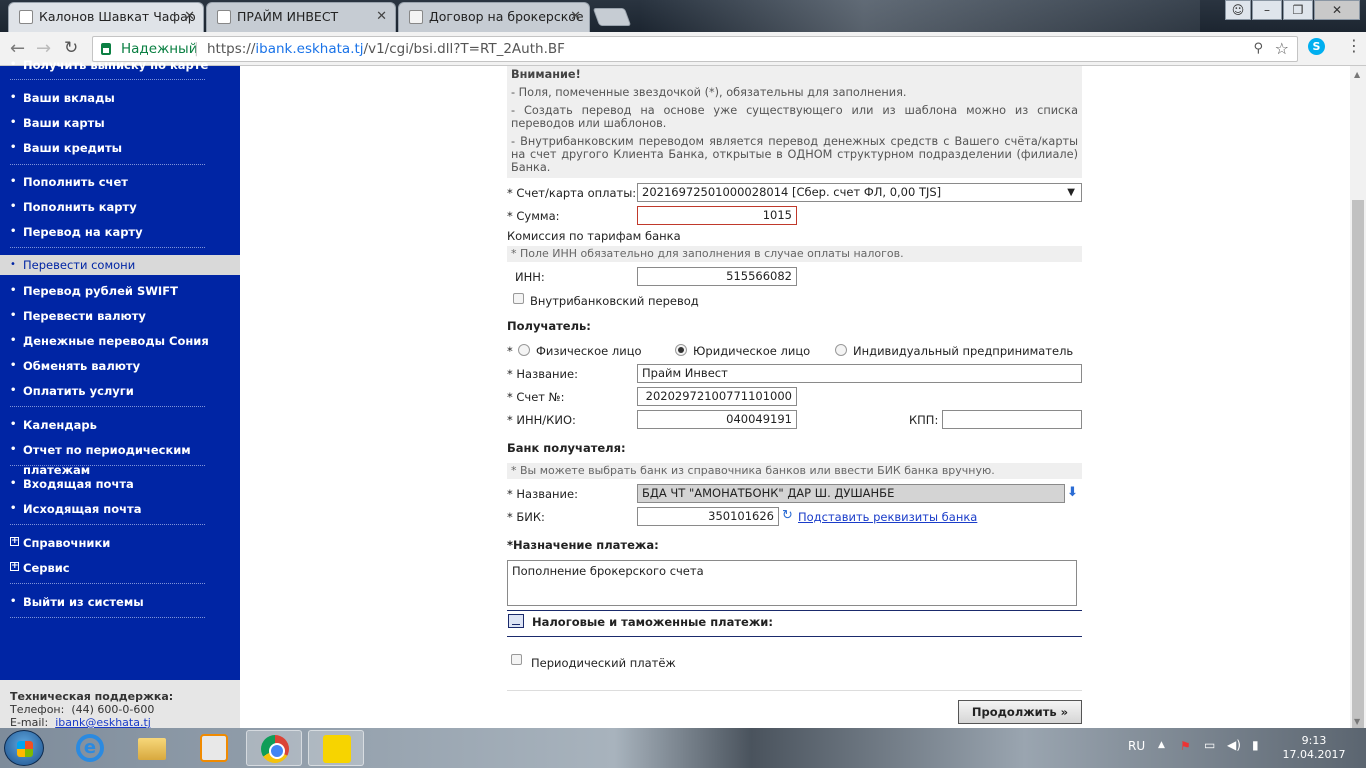  What do you see at coordinates (708, 516) in the screenshot?
I see `bik-input: 350101626` at bounding box center [708, 516].